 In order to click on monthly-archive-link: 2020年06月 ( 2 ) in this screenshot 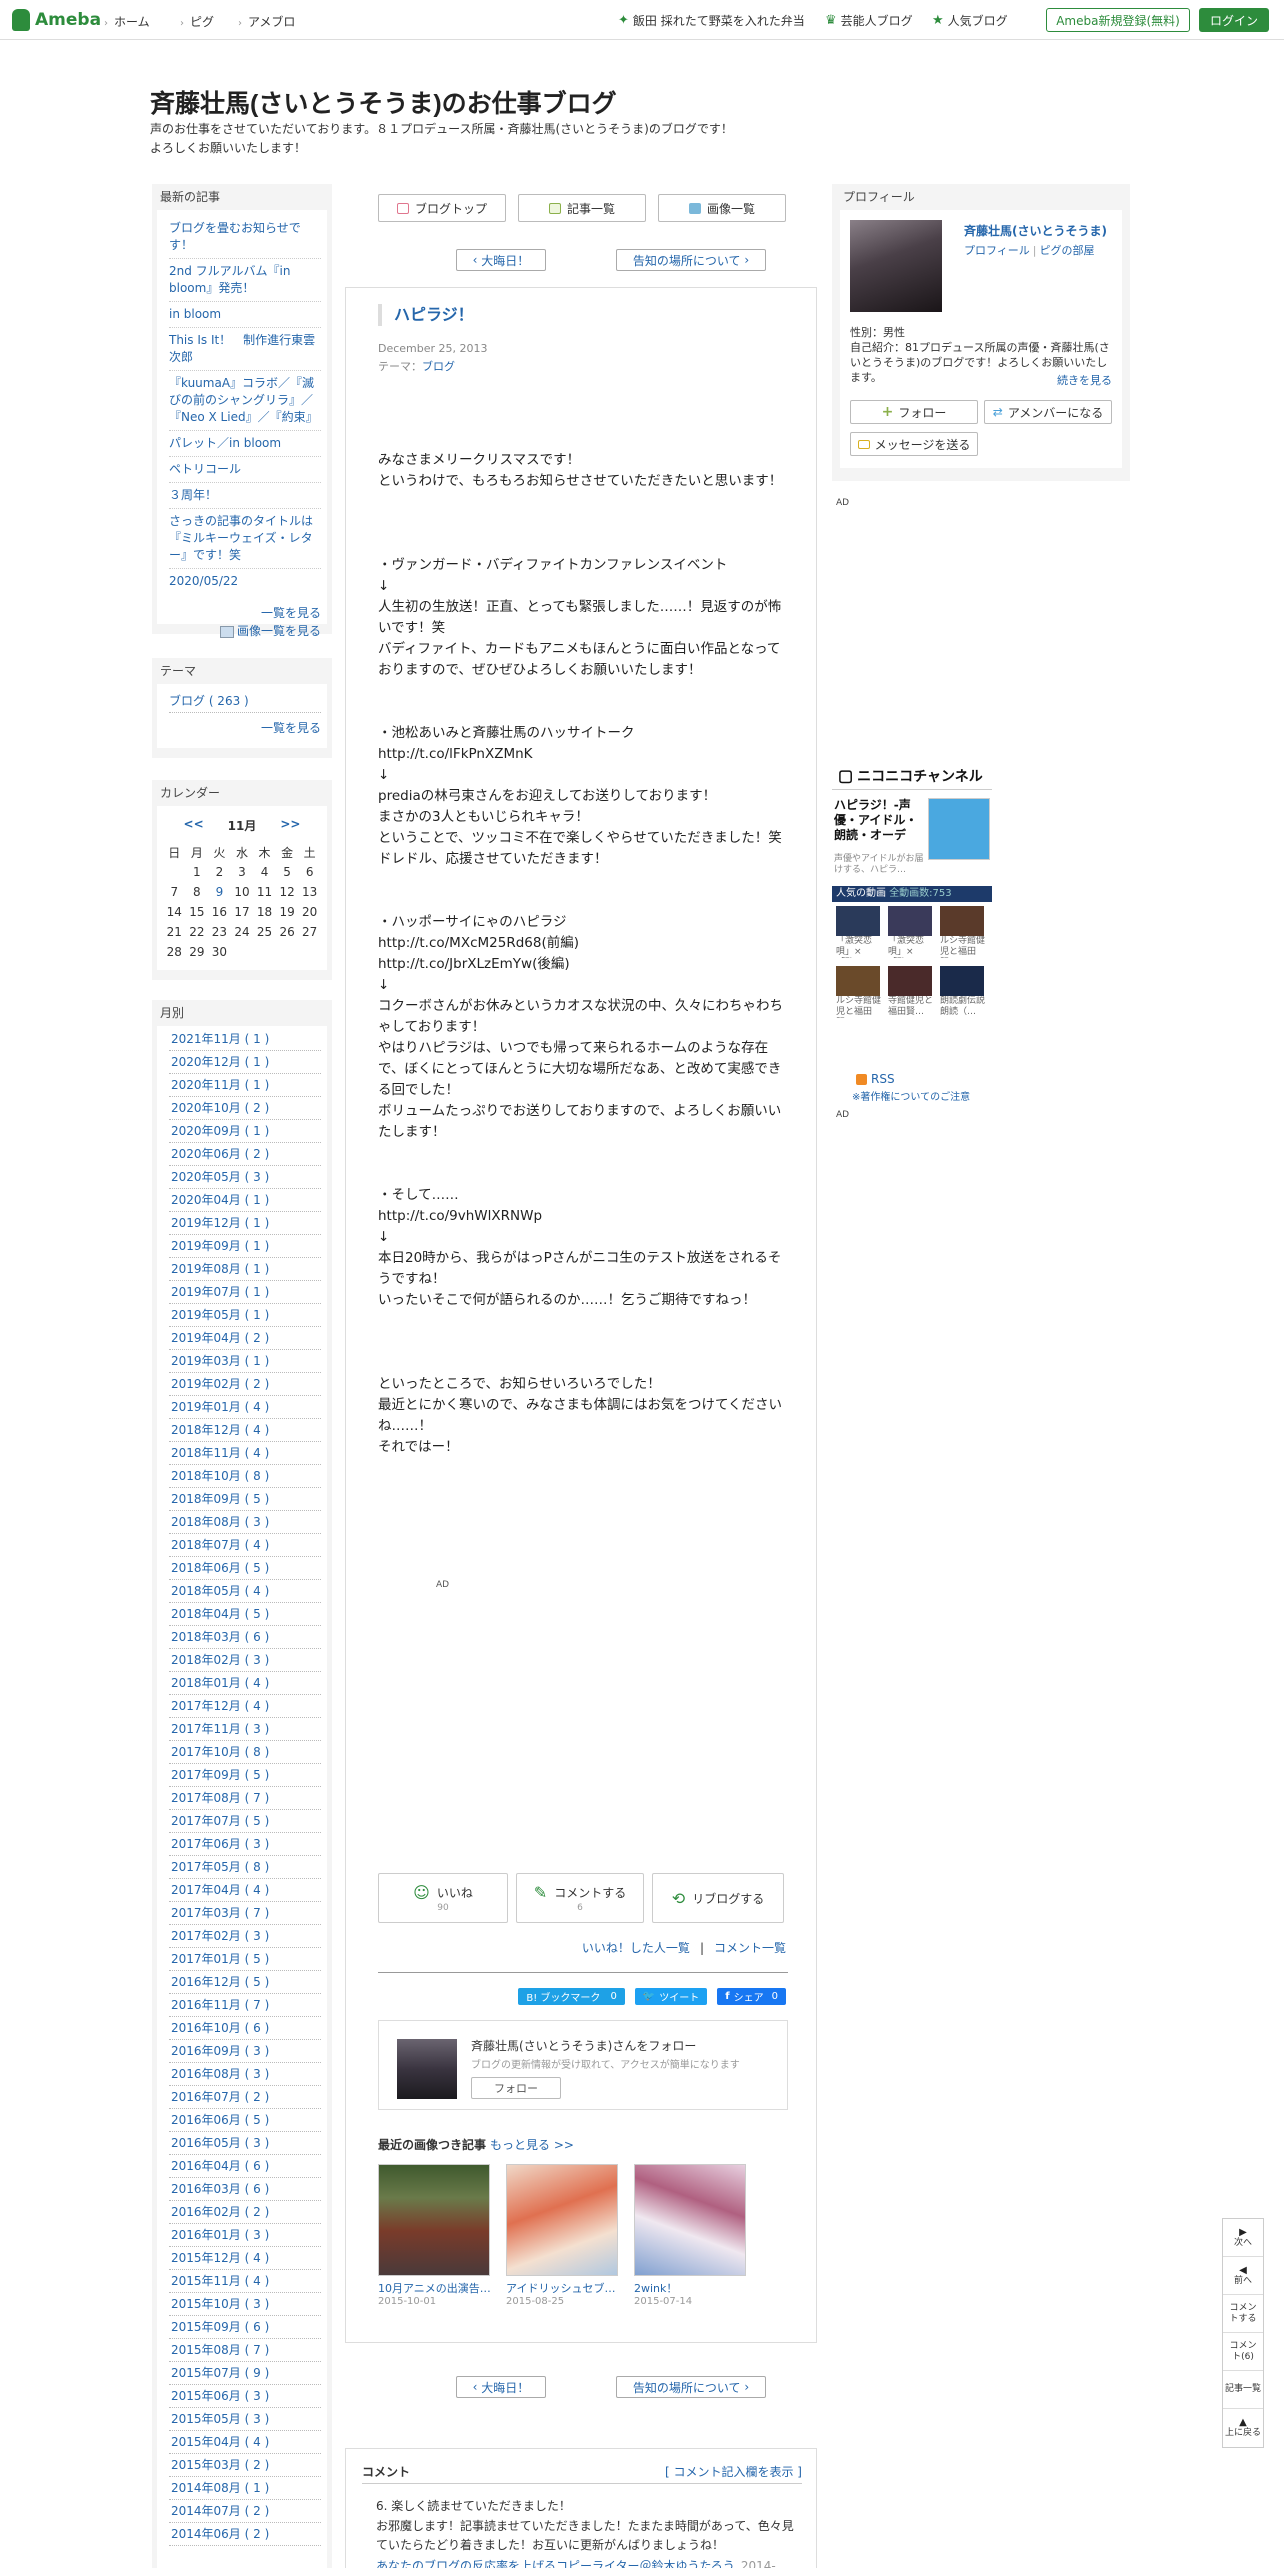, I will do `click(245, 1154)`.